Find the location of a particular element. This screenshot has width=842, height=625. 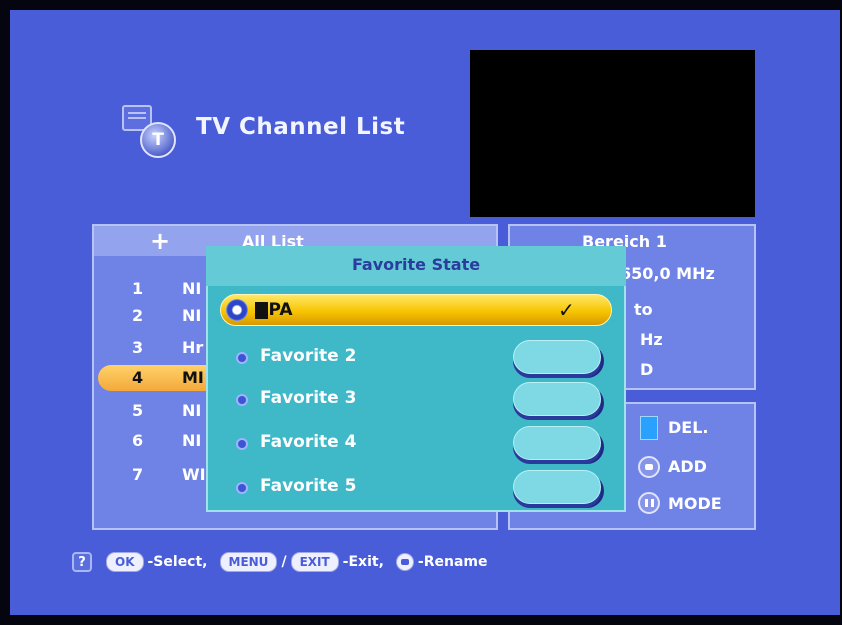

channel-name: Hr is located at coordinates (193, 347).